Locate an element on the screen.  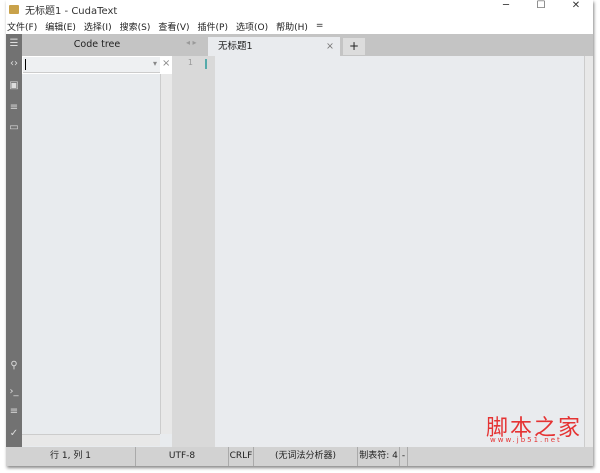
modified-marker is located at coordinates (206, 64).